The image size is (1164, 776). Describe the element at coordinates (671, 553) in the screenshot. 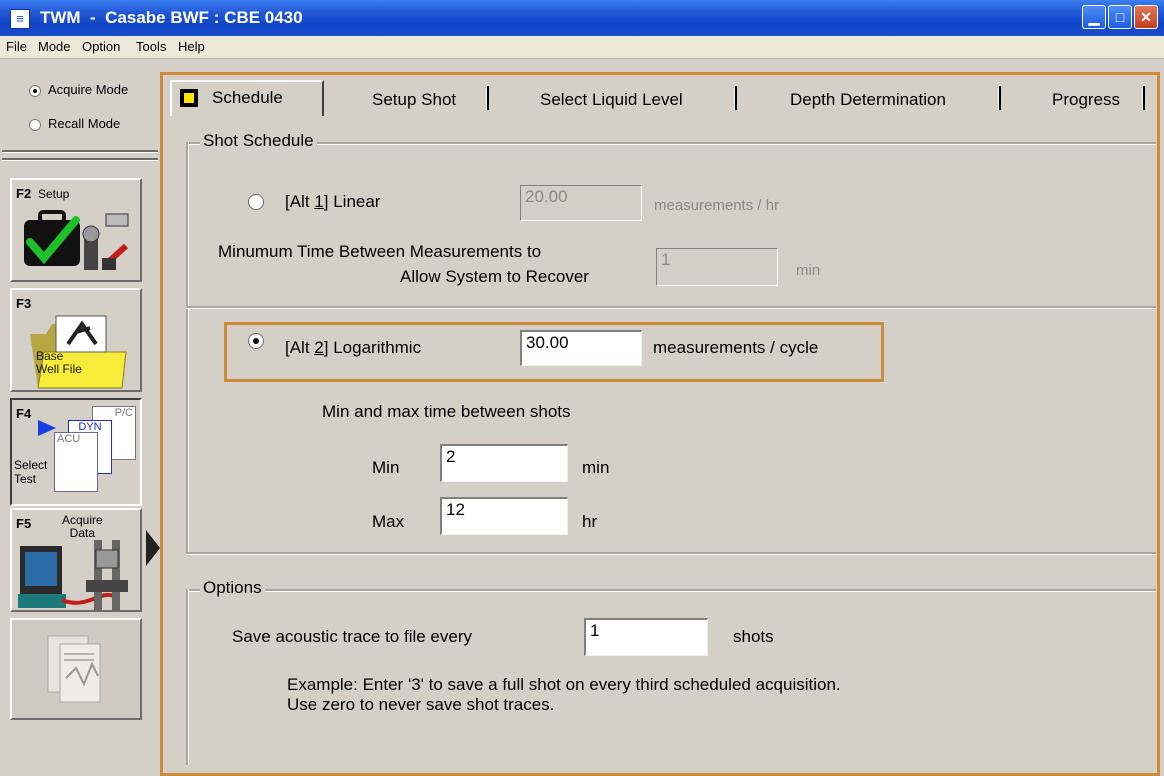

I see `shot-schedule-group-bottom` at that location.